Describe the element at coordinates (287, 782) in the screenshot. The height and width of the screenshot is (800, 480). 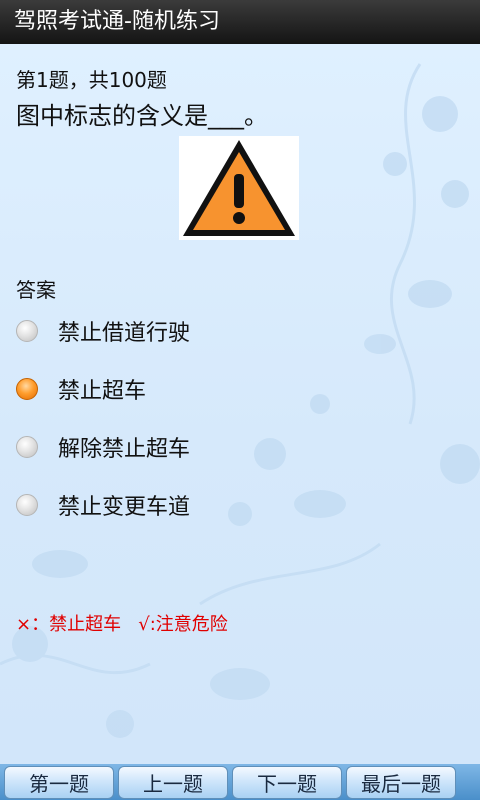
I see `next-question-button: 下一题` at that location.